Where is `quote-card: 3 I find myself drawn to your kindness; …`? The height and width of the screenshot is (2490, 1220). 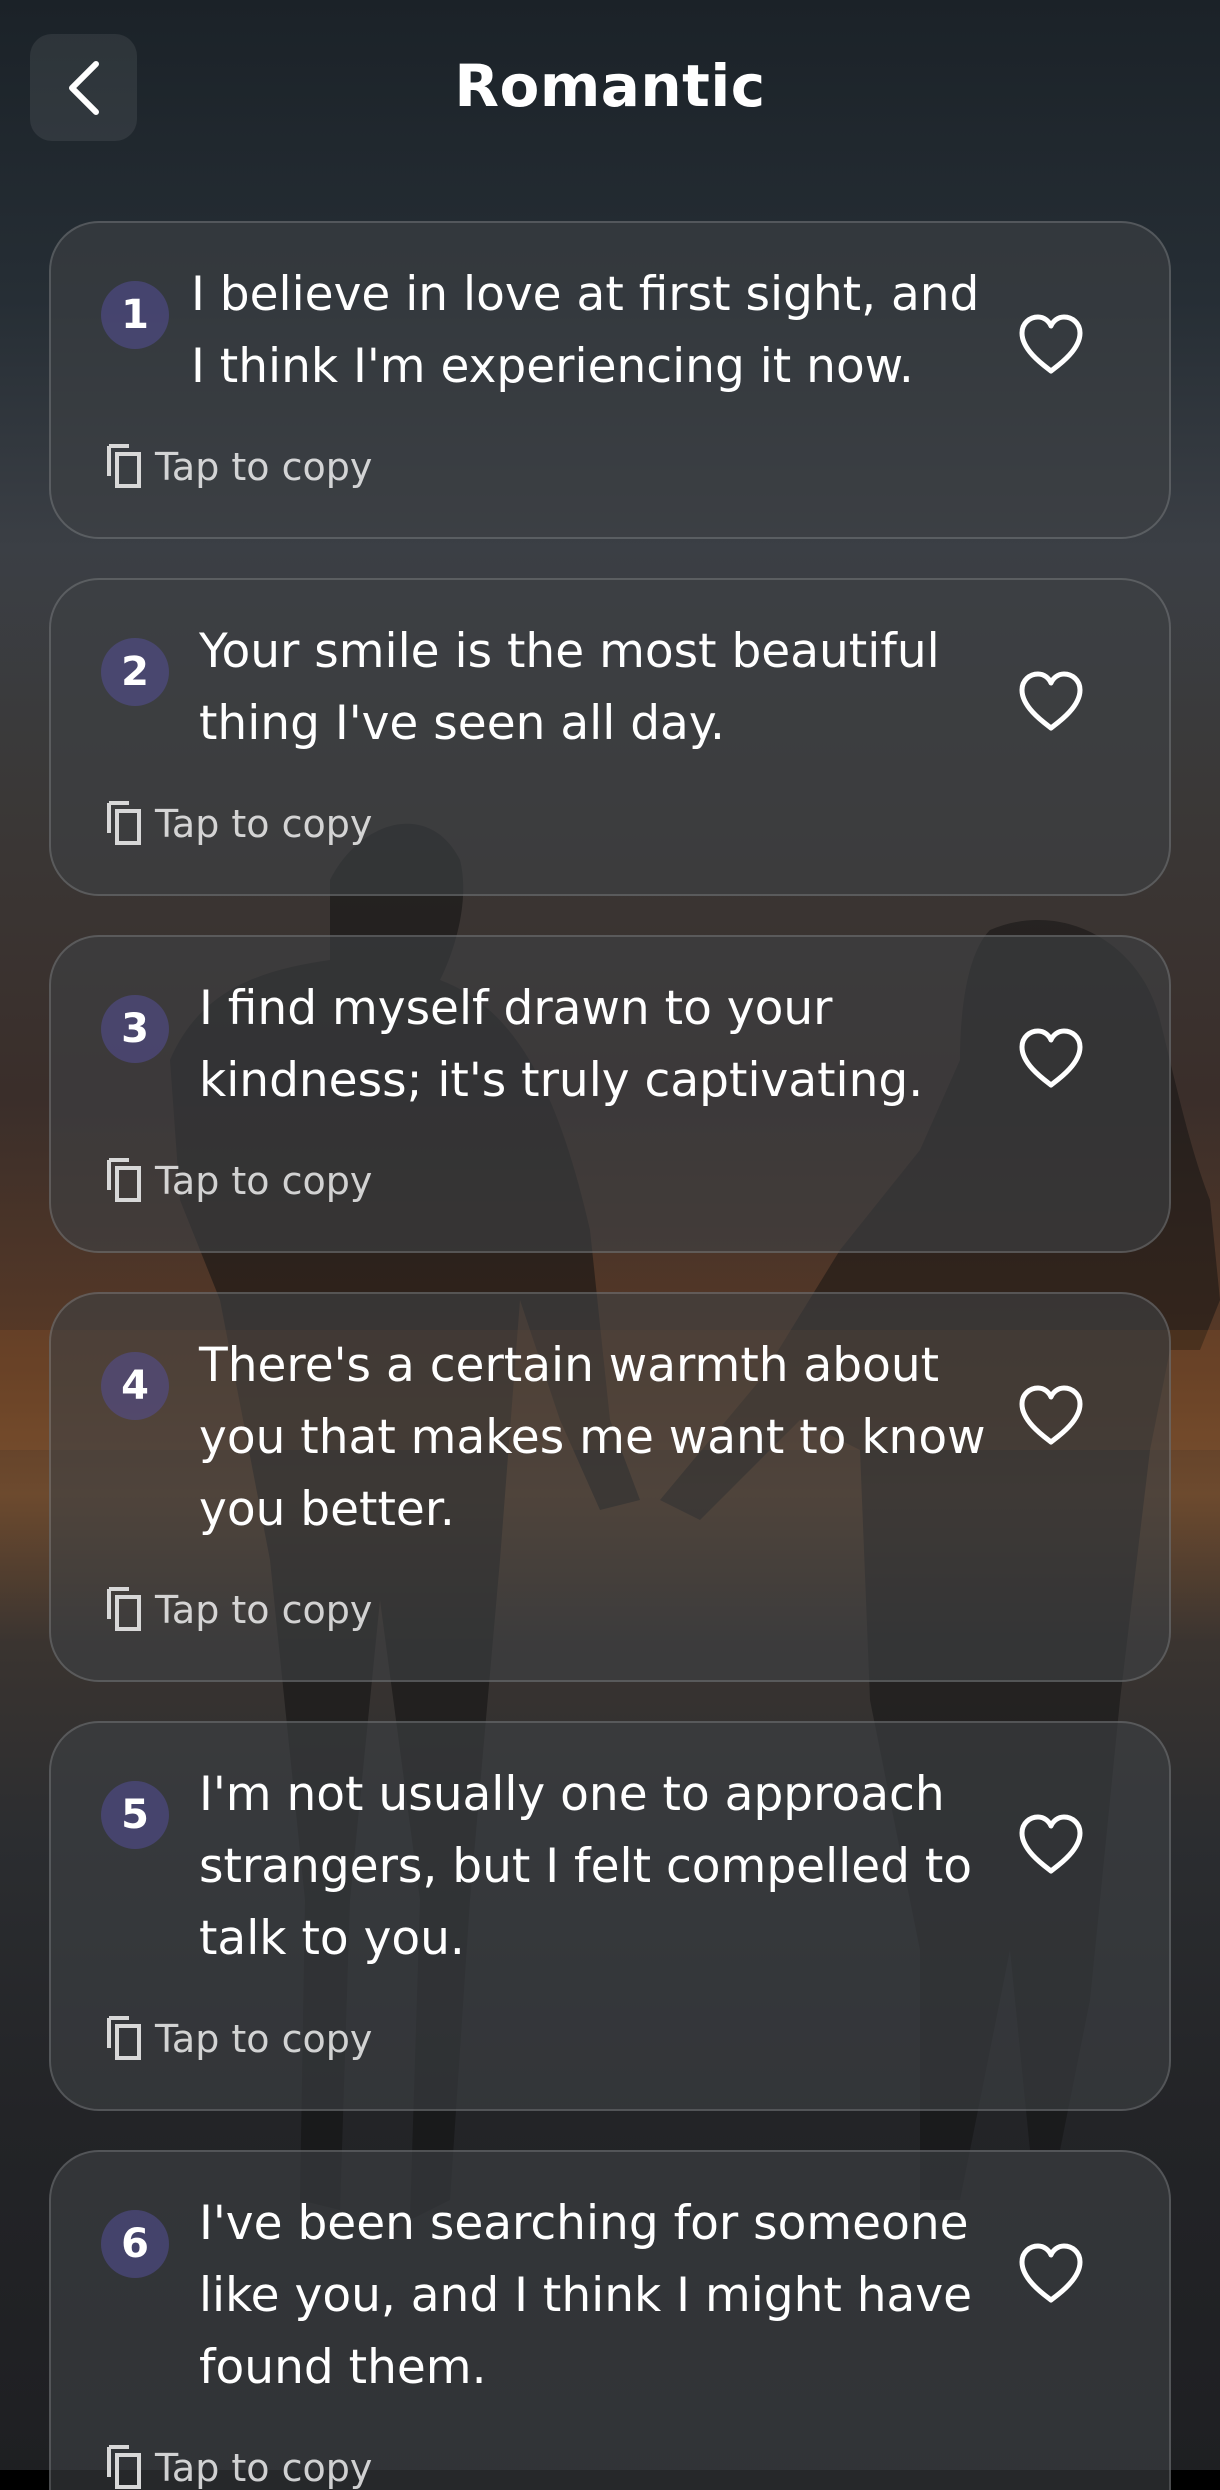 quote-card: 3 I find myself drawn to your kindness; … is located at coordinates (610, 1094).